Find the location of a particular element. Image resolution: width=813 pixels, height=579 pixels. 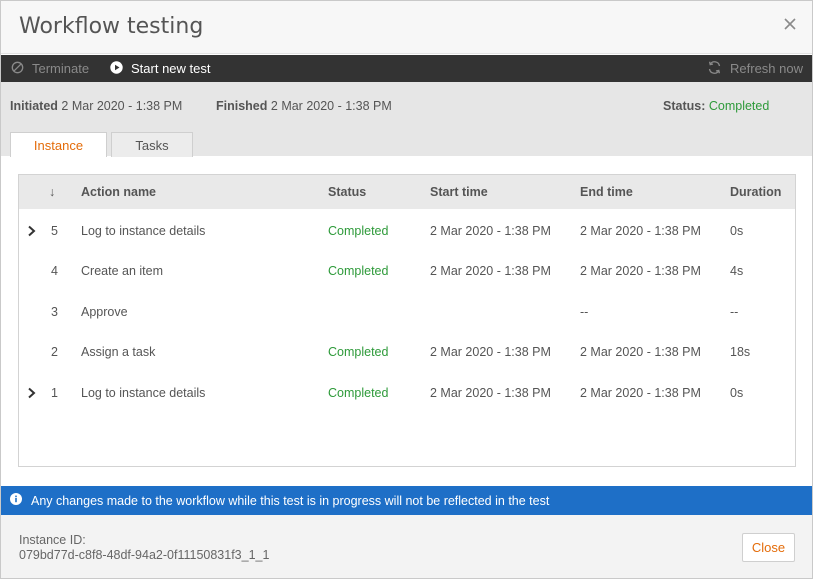

status-badge: Completed is located at coordinates (739, 106).